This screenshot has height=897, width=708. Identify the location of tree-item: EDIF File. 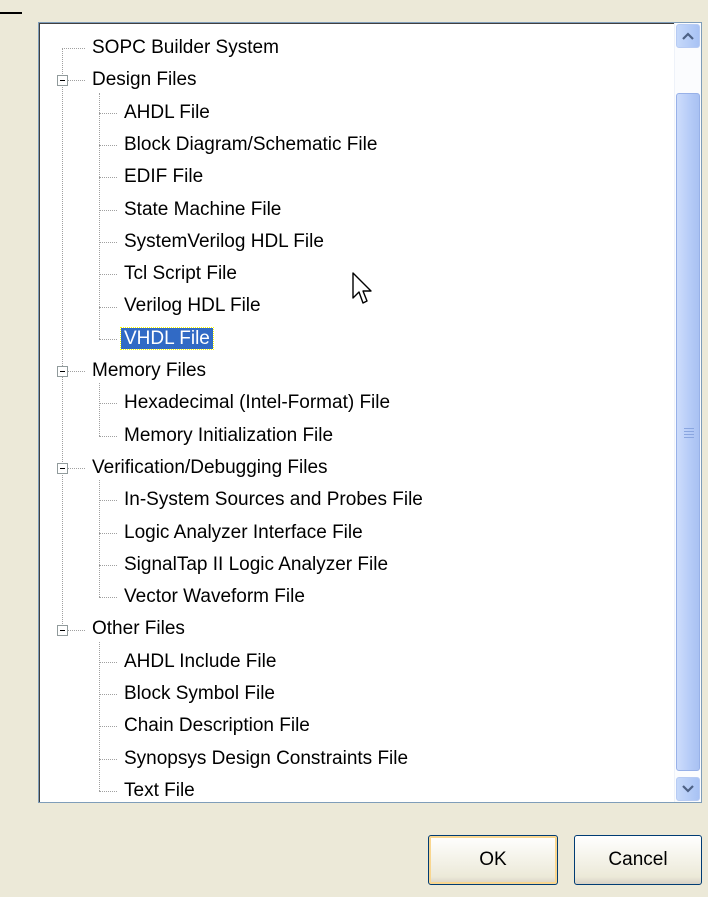
(163, 177).